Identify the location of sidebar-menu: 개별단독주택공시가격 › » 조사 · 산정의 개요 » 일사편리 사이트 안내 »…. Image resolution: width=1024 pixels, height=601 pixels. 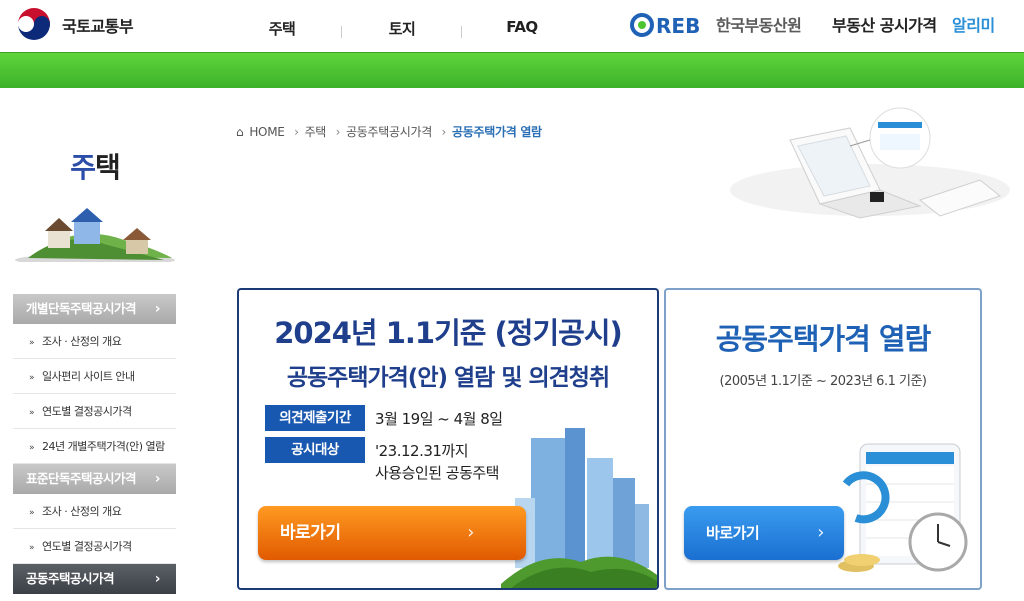
(94, 444).